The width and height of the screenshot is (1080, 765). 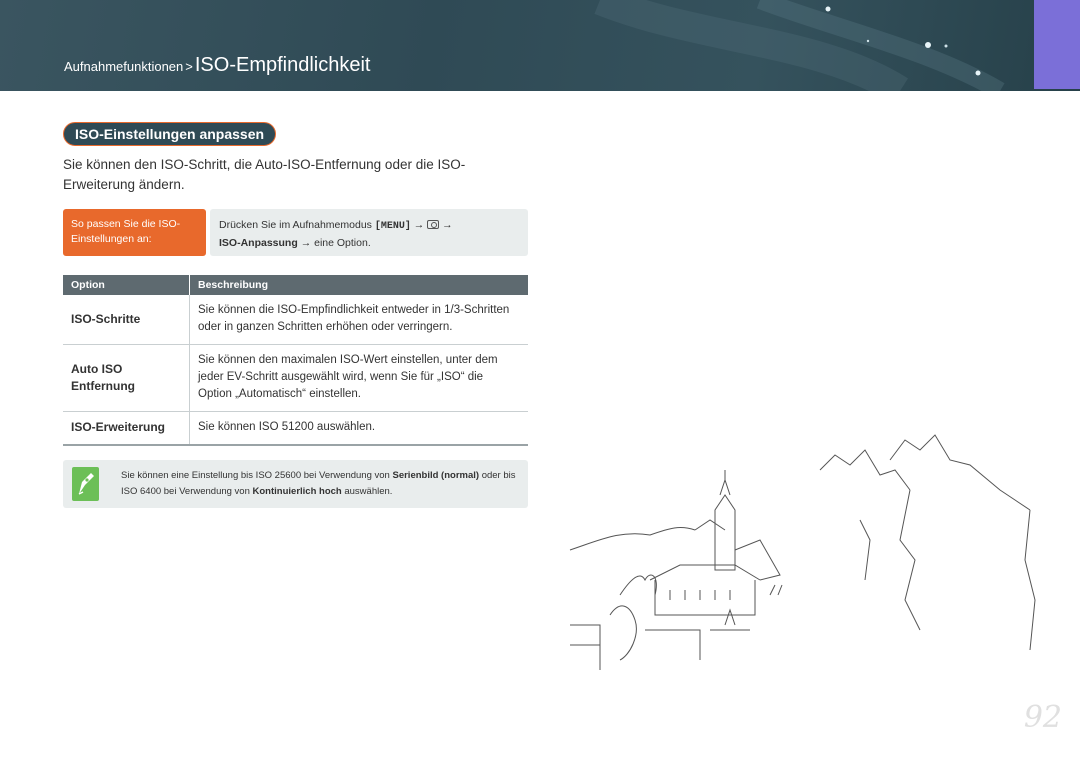 I want to click on howto-line-1-text: Drücken Sie im Aufnahmemodus, so click(x=295, y=225).